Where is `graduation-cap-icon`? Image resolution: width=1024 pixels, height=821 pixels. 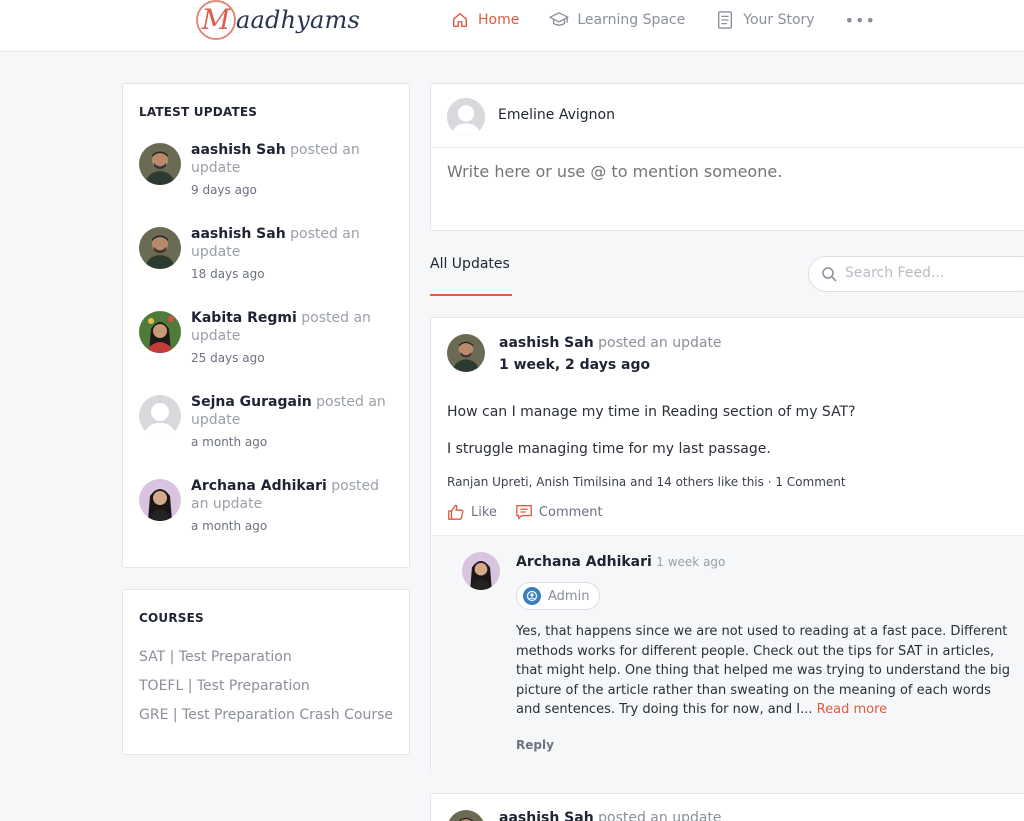
graduation-cap-icon is located at coordinates (559, 20).